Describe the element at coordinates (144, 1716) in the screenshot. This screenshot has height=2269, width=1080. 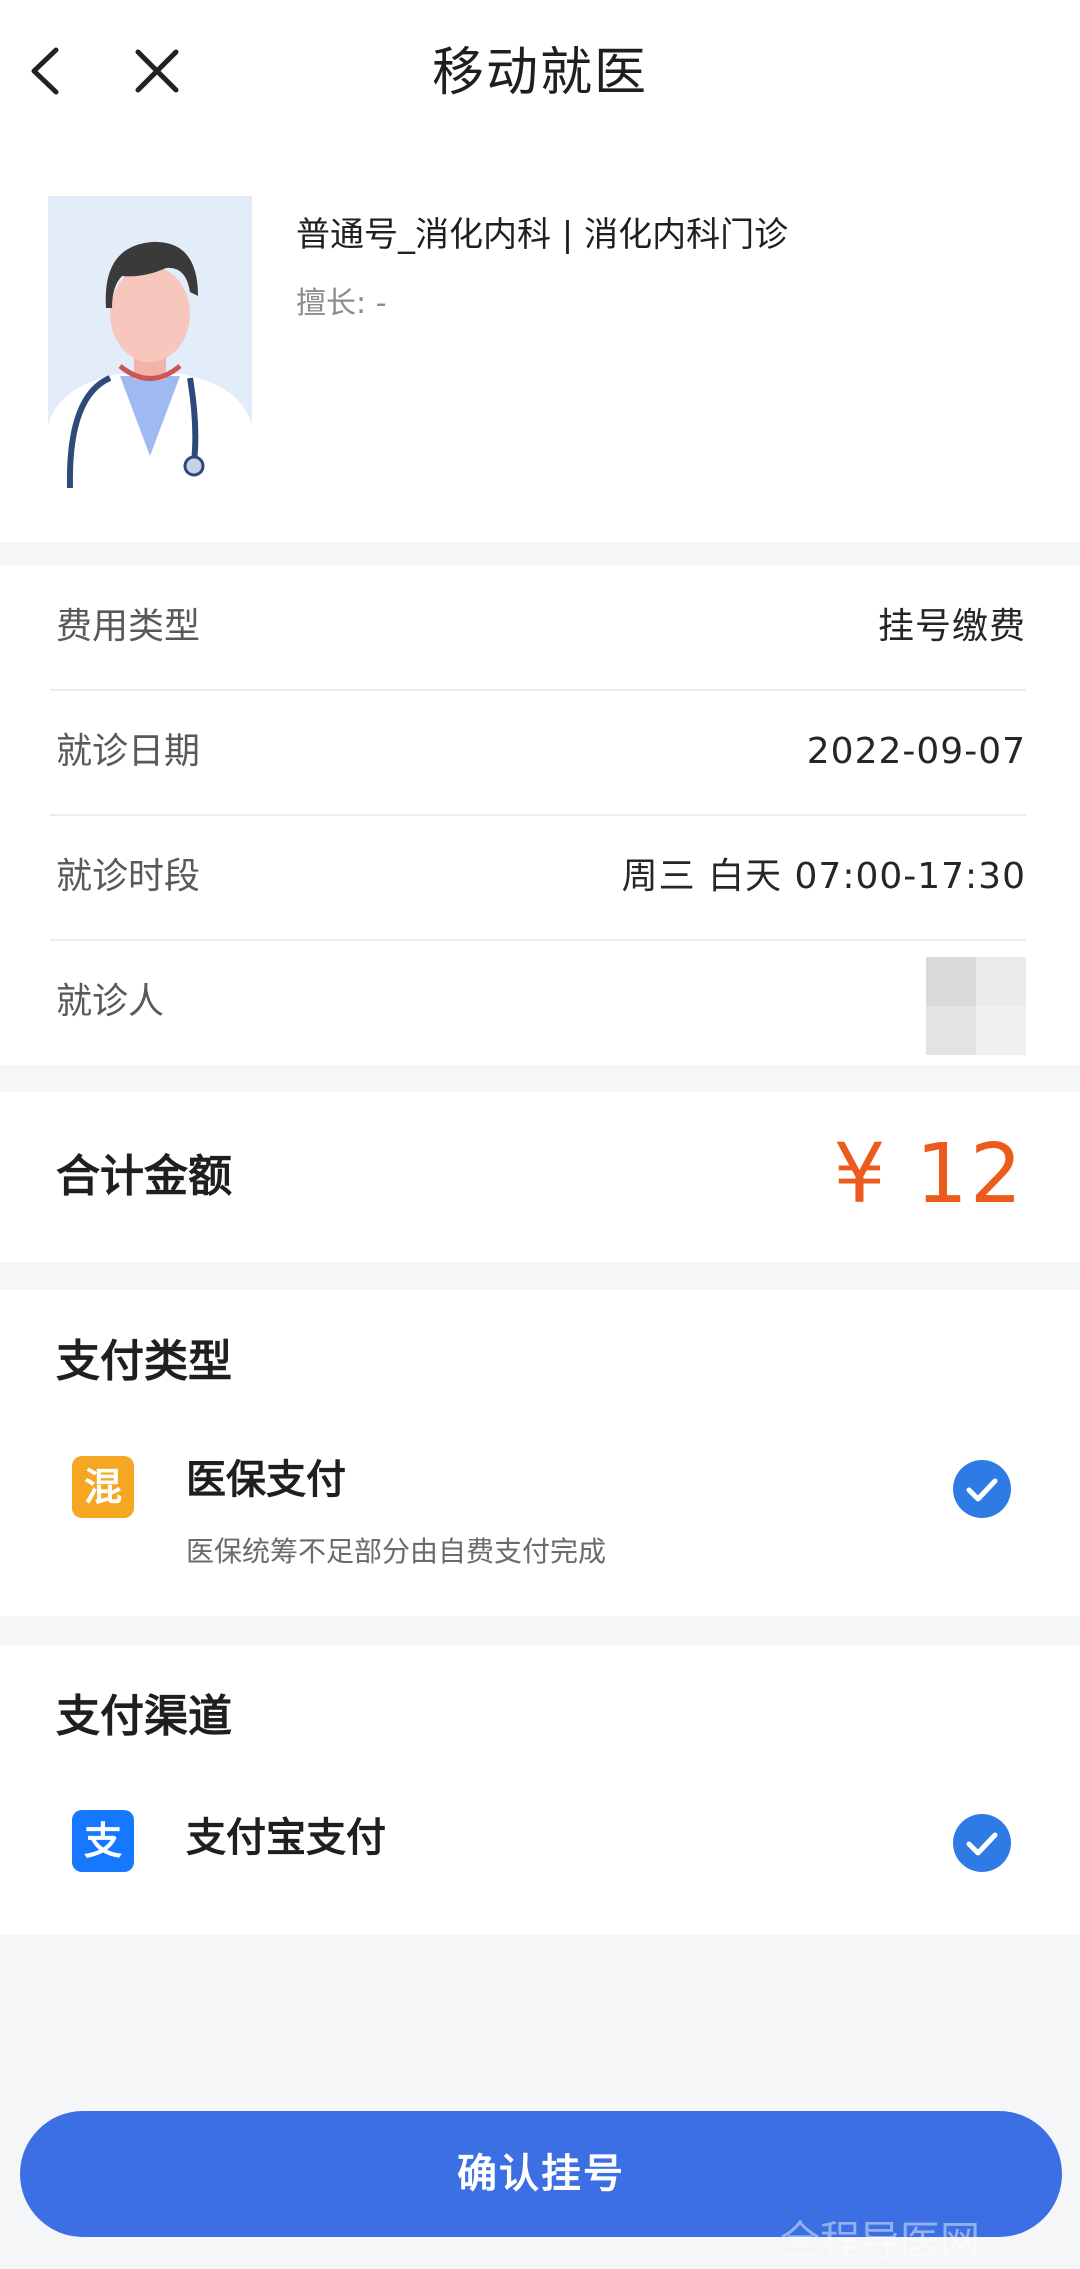
I see `section-title: 支付渠道` at that location.